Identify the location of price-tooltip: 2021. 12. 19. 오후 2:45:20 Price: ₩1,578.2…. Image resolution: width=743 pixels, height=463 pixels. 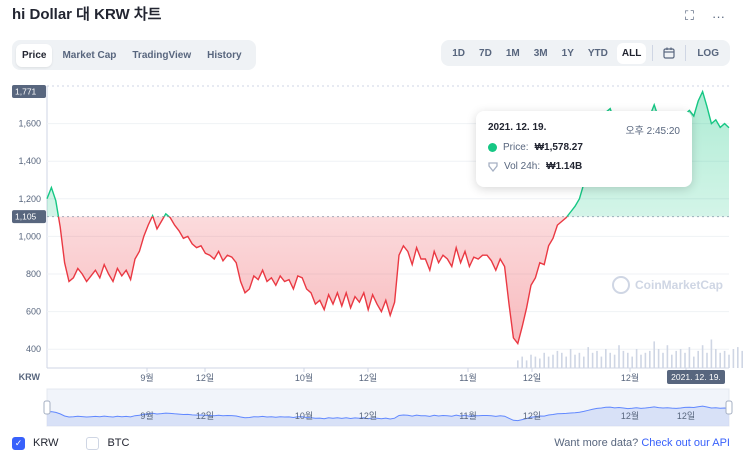
(584, 149).